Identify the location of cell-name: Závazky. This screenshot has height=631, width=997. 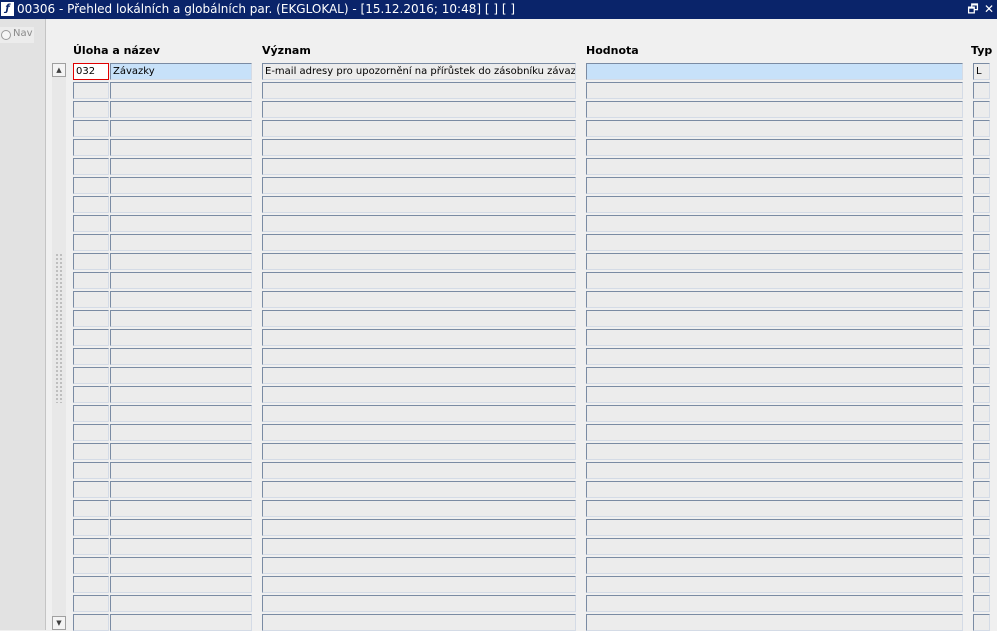
(181, 71).